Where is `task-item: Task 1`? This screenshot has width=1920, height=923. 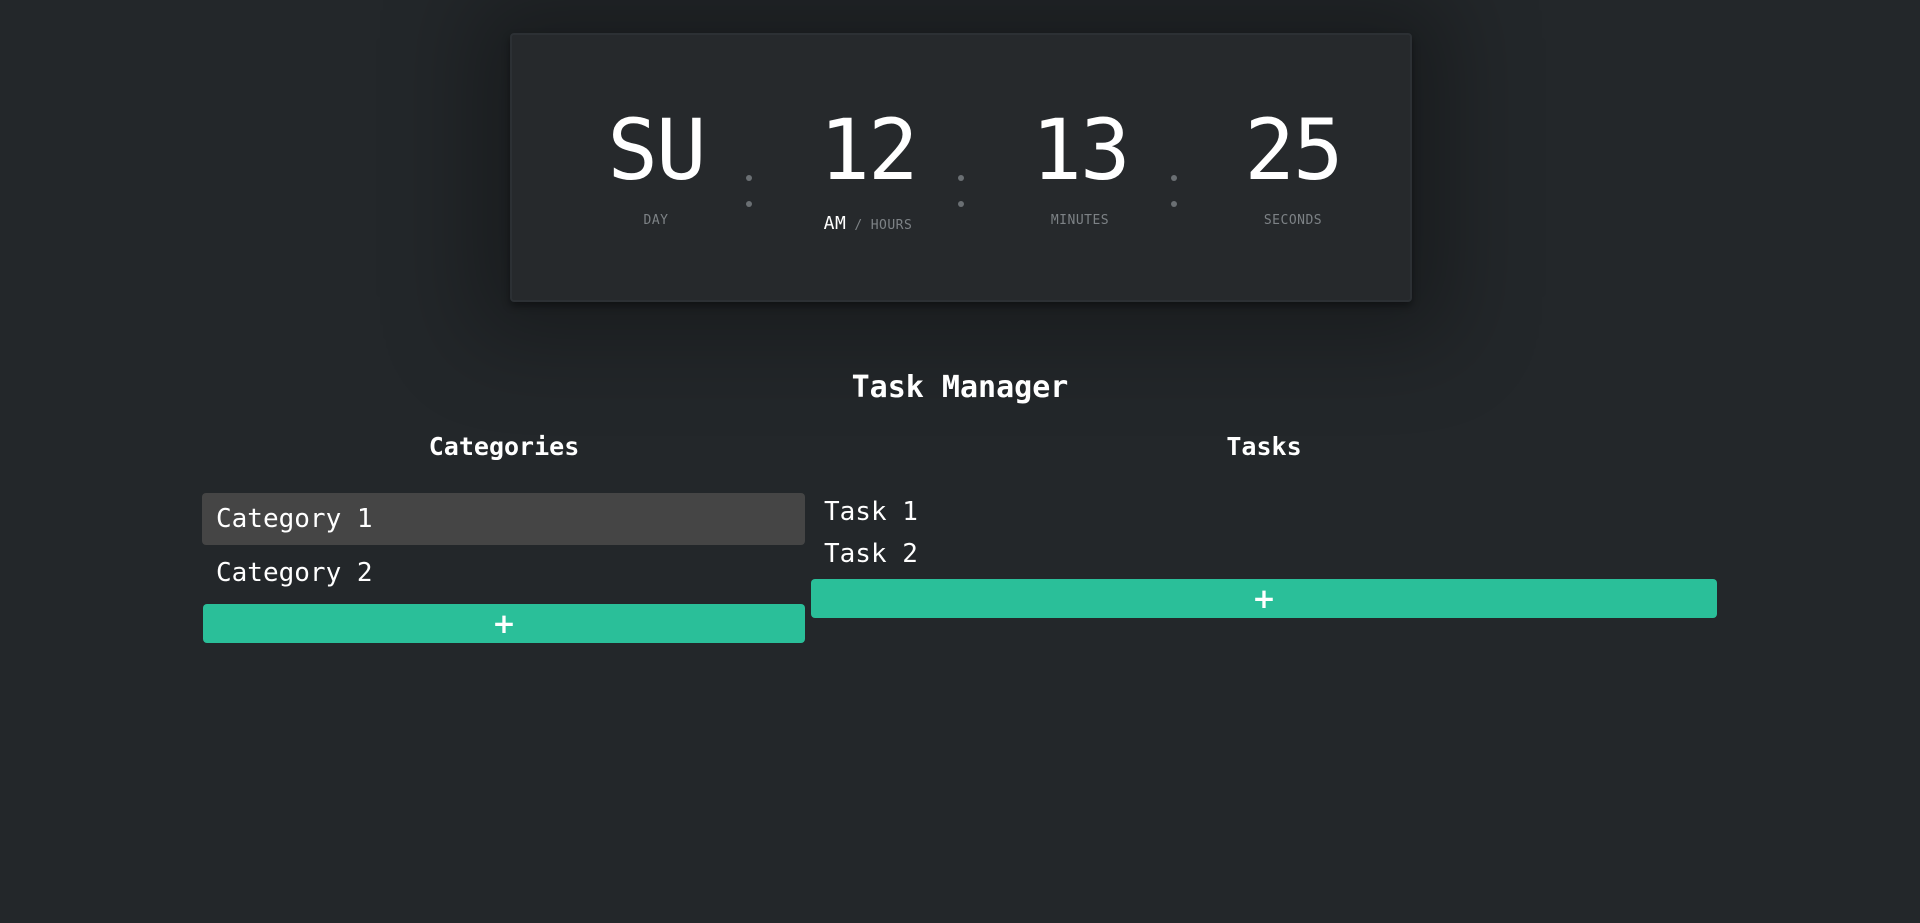
task-item: Task 1 is located at coordinates (864, 512).